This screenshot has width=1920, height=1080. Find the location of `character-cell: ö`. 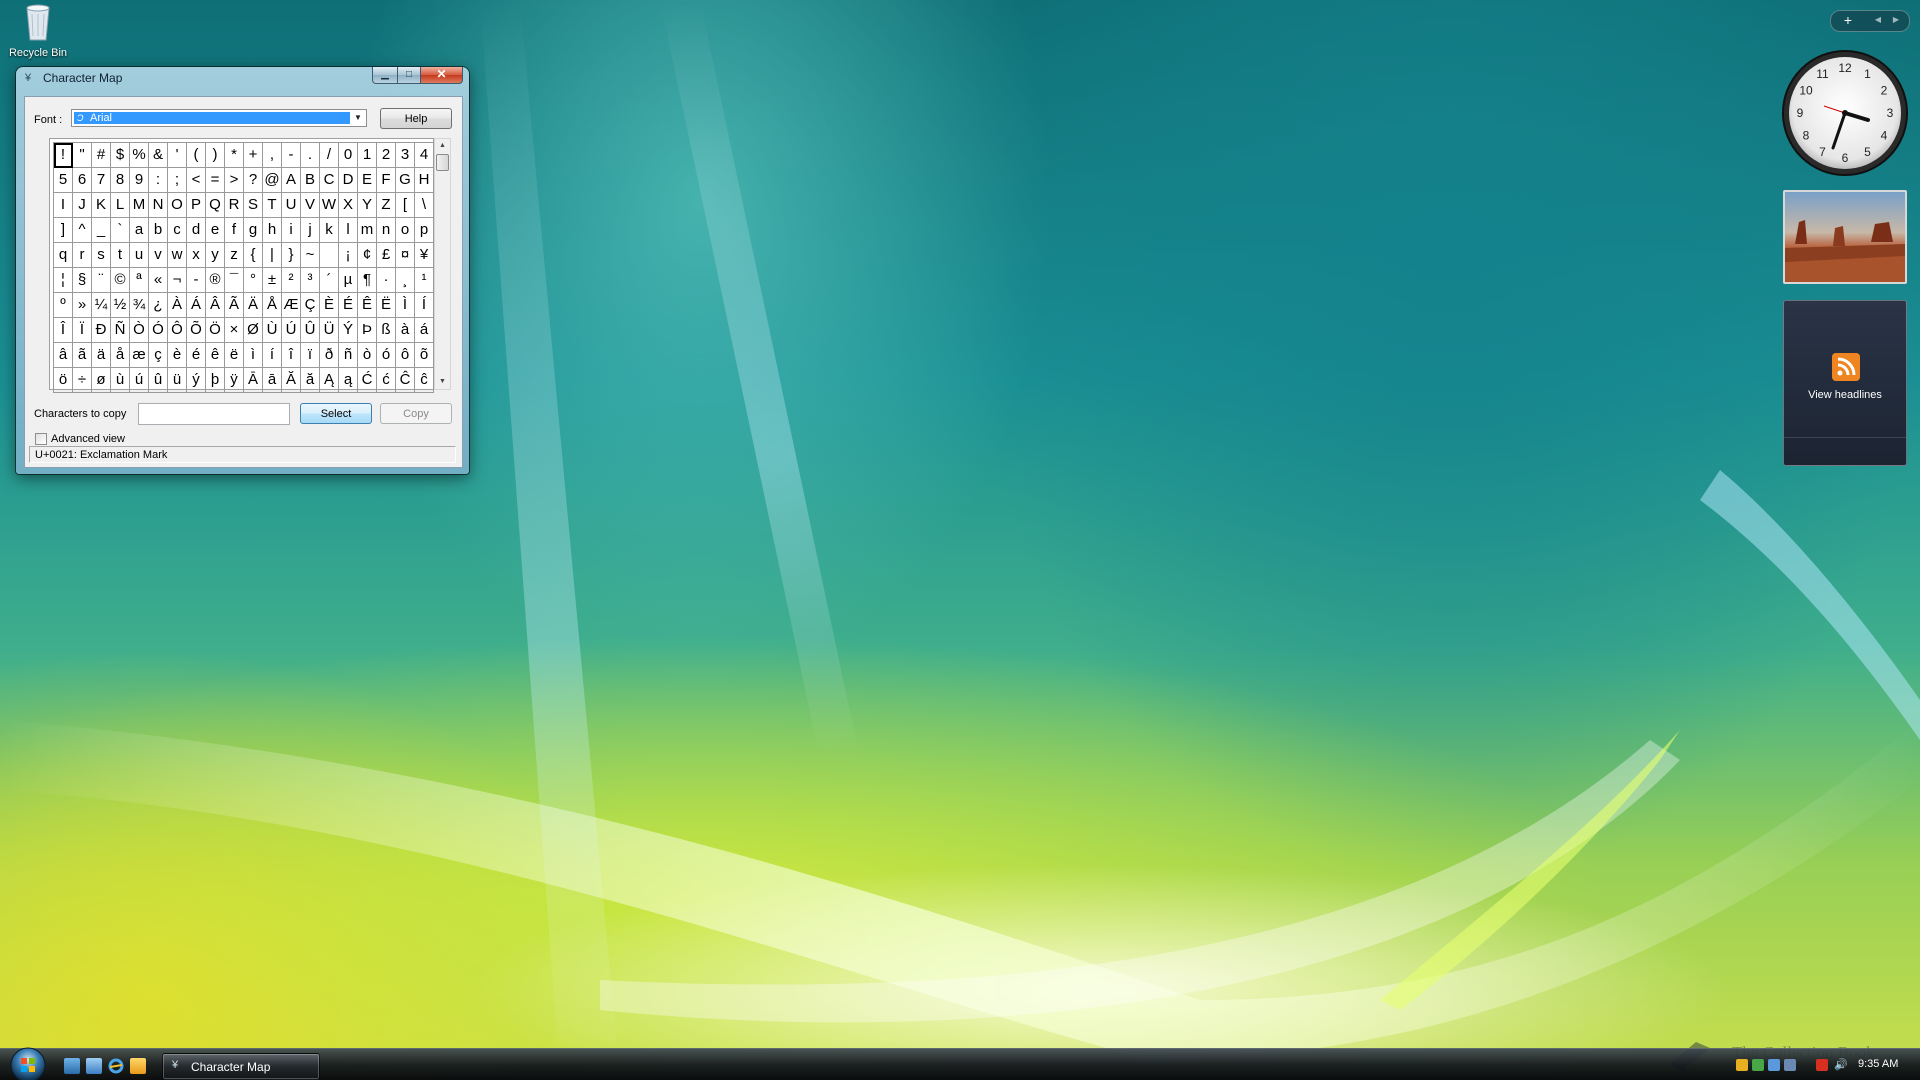

character-cell: ö is located at coordinates (63, 380).